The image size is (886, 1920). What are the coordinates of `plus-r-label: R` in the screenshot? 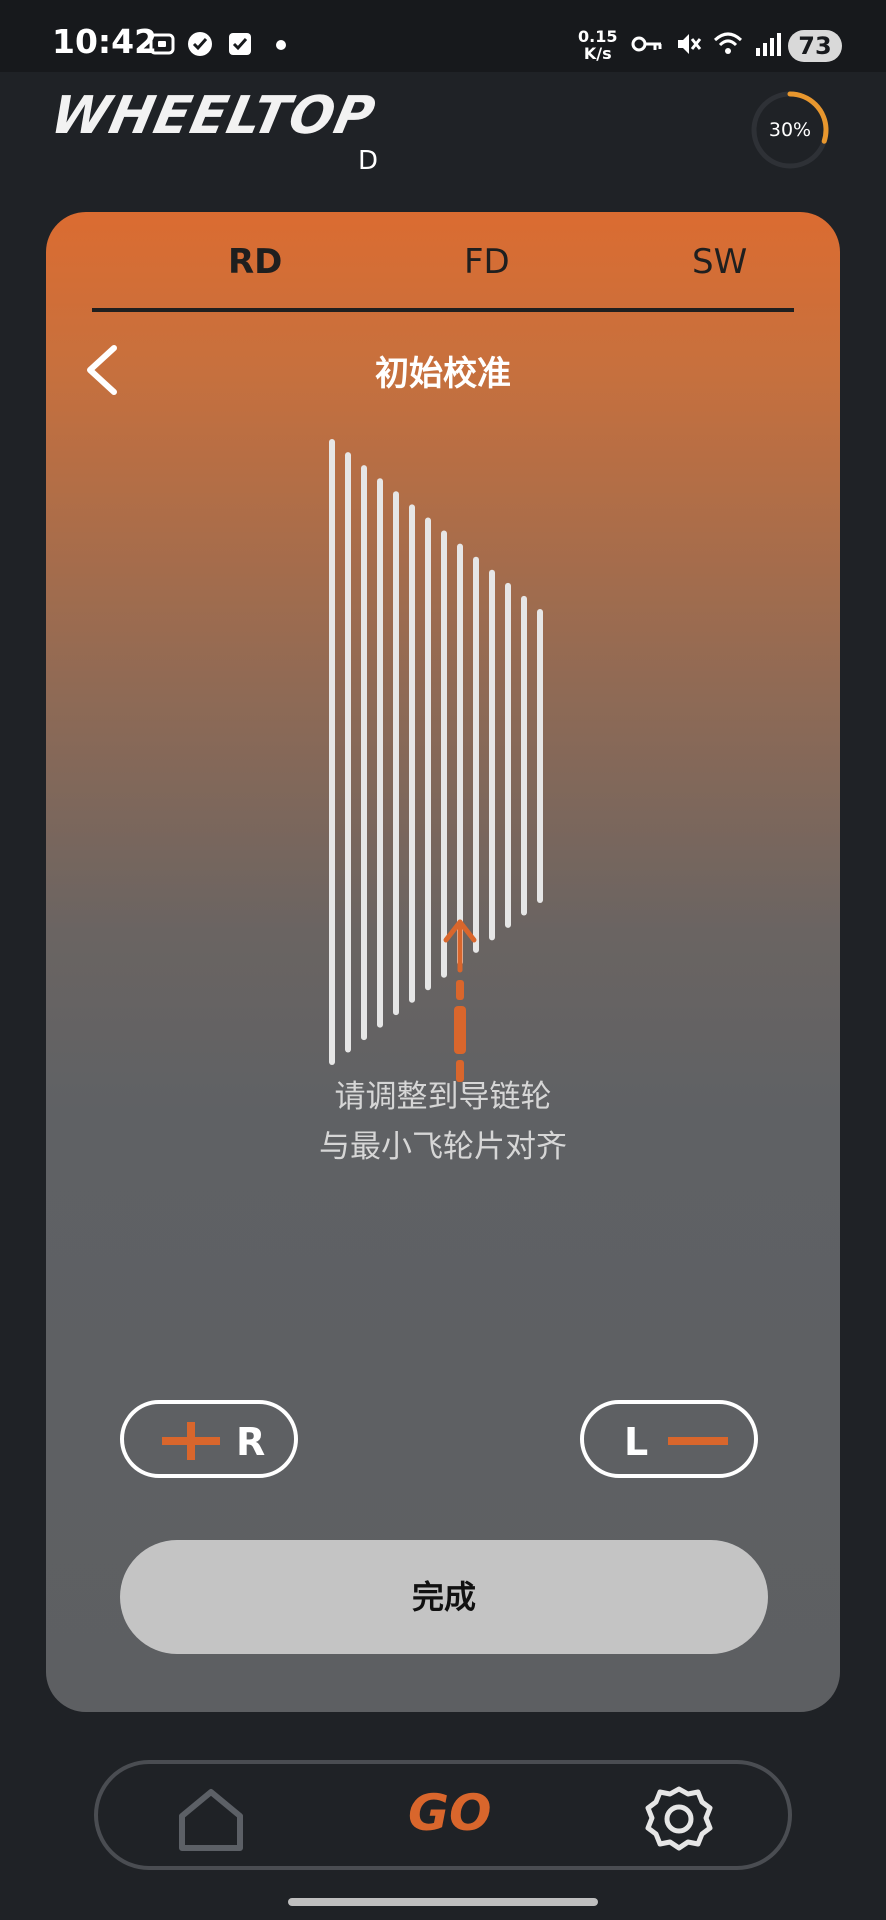 It's located at (251, 1442).